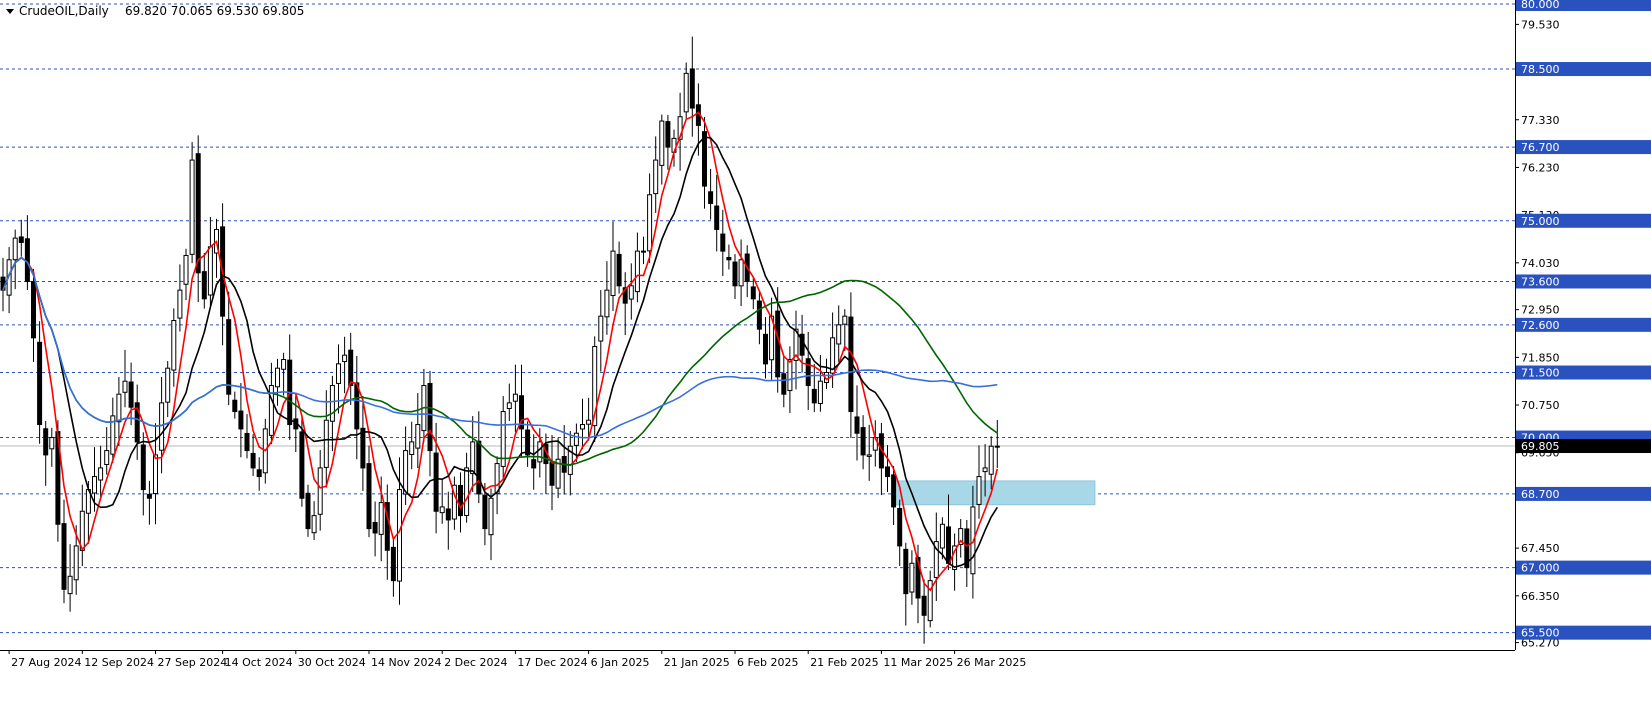 The height and width of the screenshot is (712, 1651). Describe the element at coordinates (259, 662) in the screenshot. I see `time-tick-label: 14 Oct 2024` at that location.